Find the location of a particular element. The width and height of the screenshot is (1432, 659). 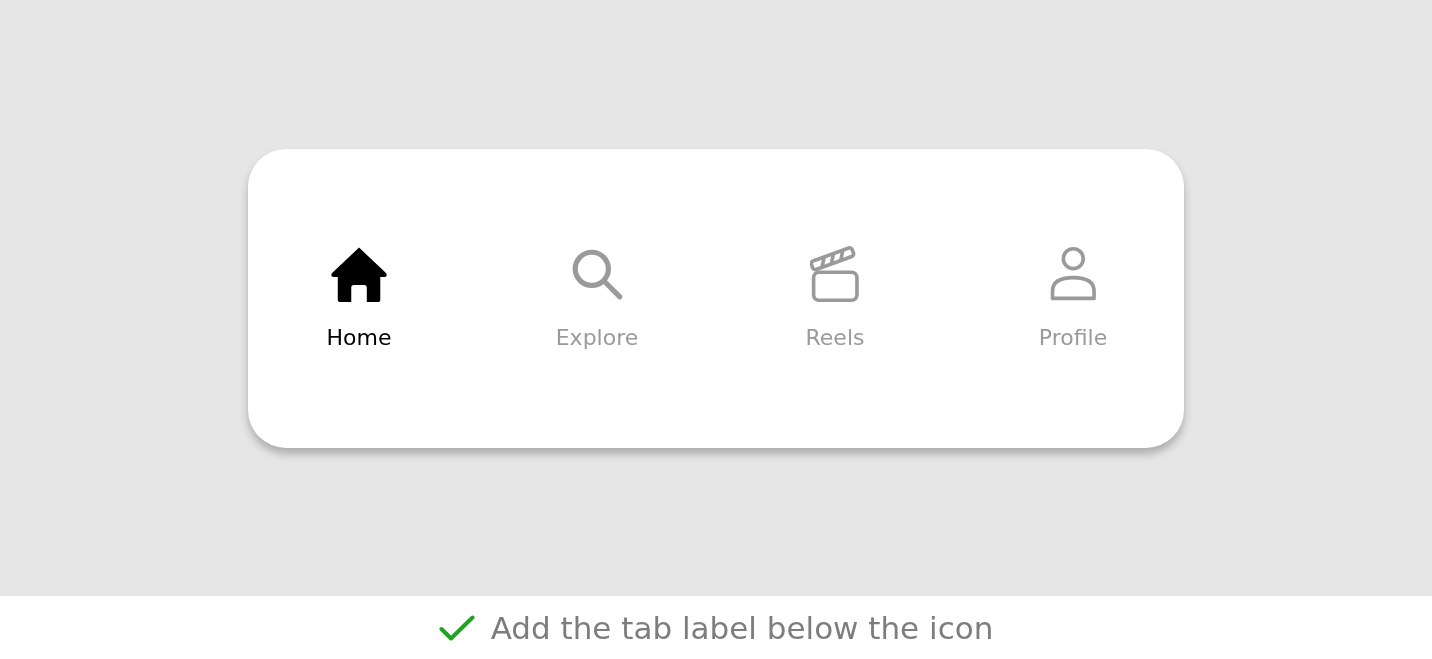

caption-text: Add the tab label below the icon is located at coordinates (742, 627).